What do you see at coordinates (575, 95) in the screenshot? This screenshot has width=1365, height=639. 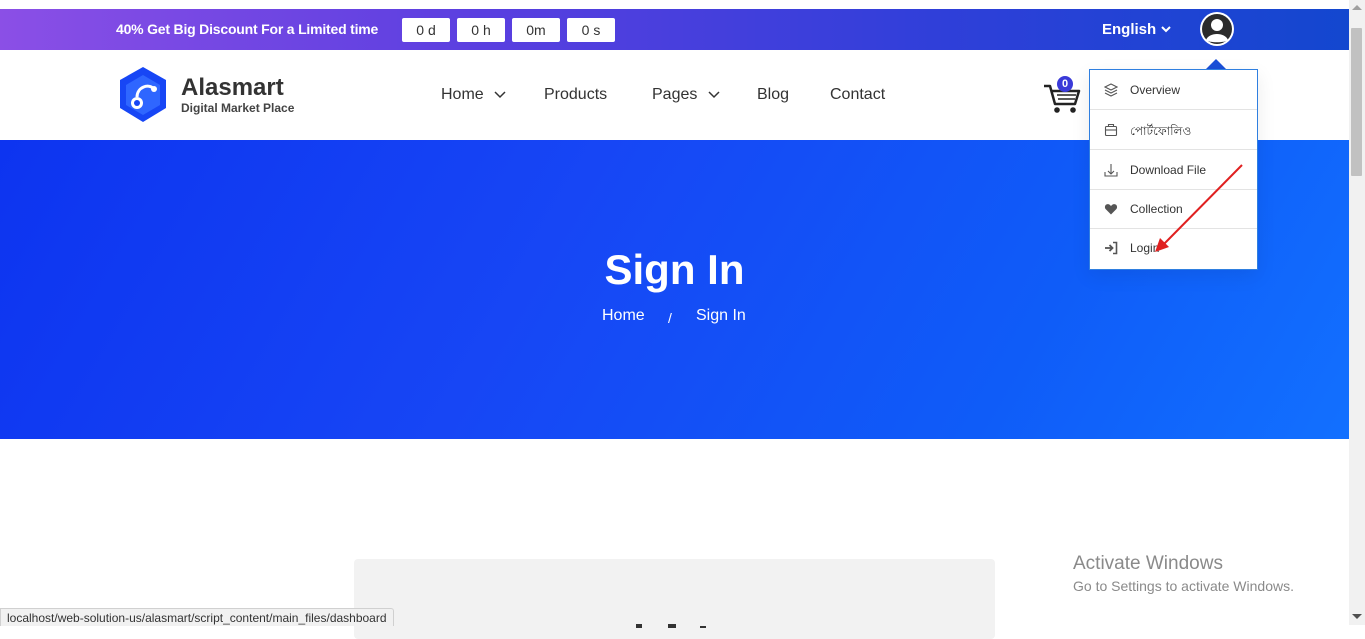 I see `nav-products: Products` at bounding box center [575, 95].